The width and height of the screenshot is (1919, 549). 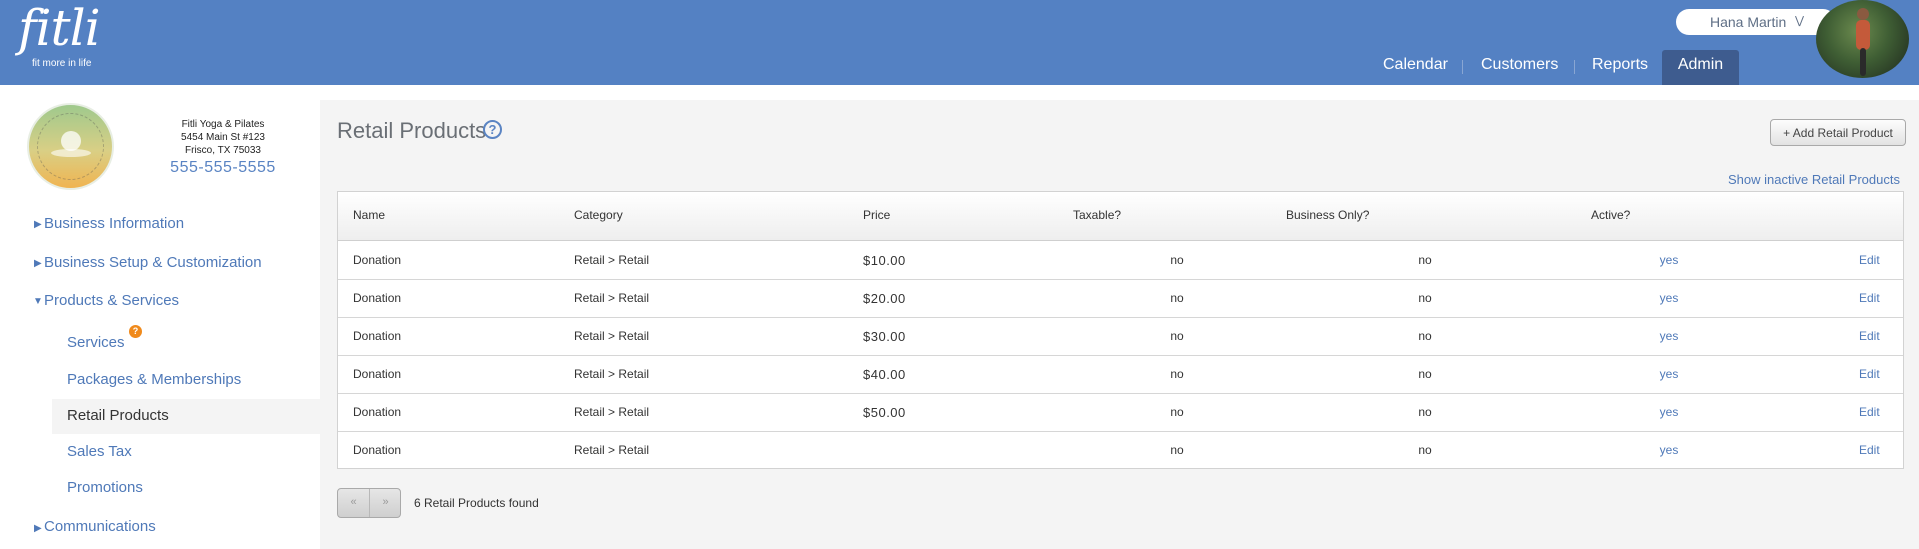 What do you see at coordinates (135, 331) in the screenshot?
I see `services-alert-badge: ?` at bounding box center [135, 331].